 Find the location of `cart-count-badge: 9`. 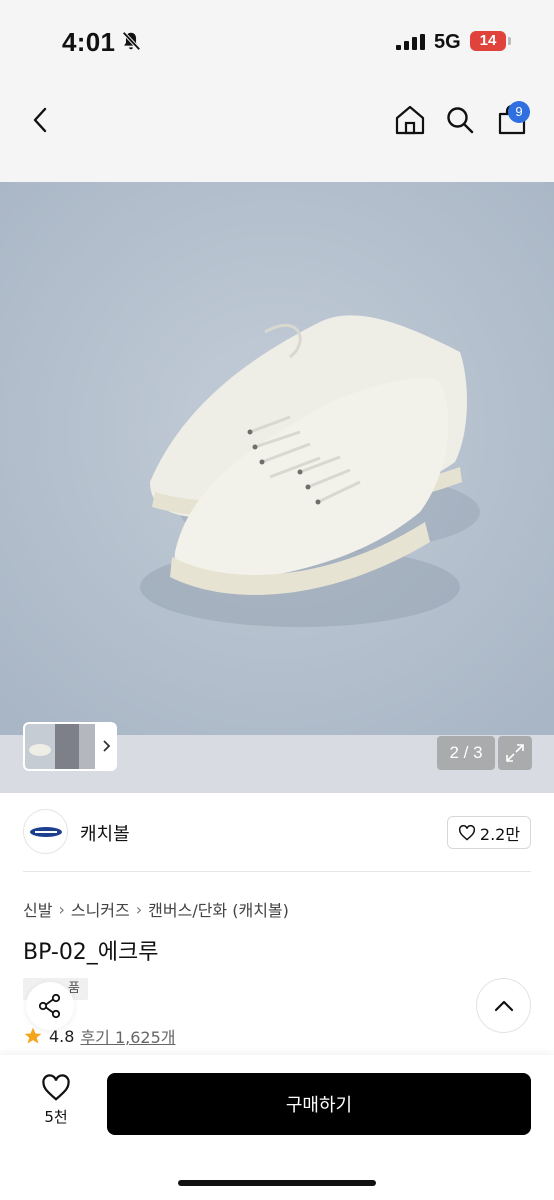

cart-count-badge: 9 is located at coordinates (519, 112).